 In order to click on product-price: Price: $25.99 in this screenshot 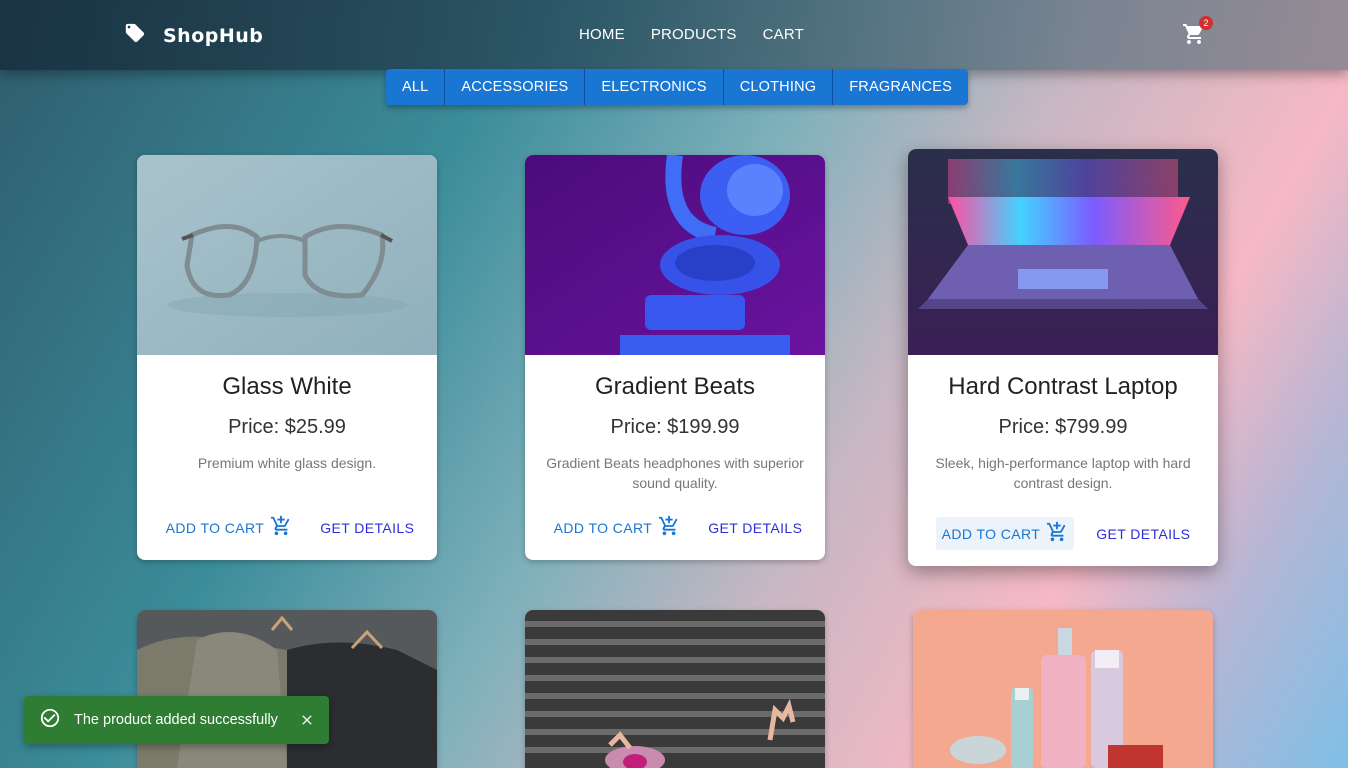, I will do `click(287, 427)`.